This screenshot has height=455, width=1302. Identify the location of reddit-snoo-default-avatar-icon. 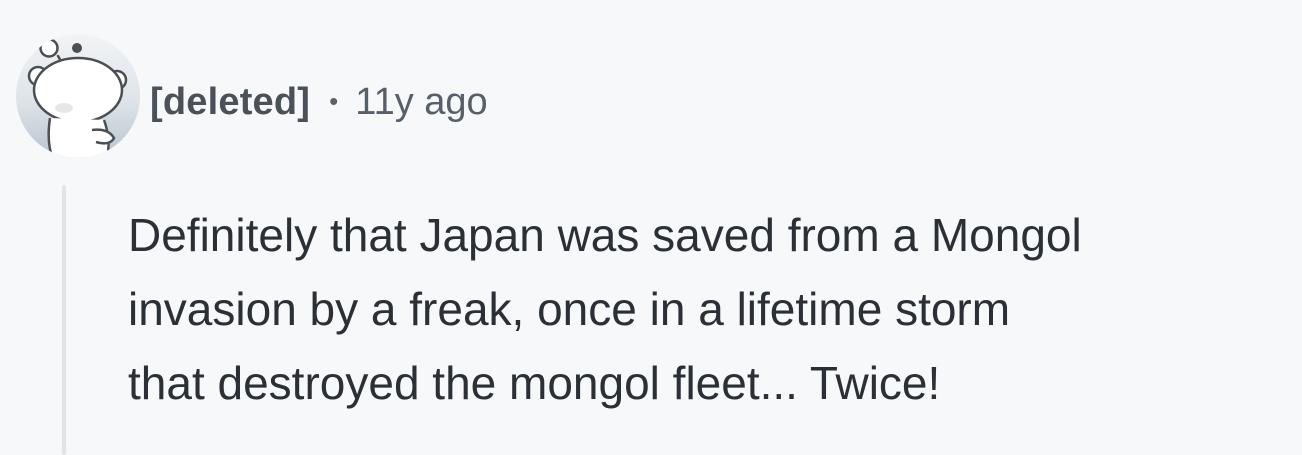
(77, 98).